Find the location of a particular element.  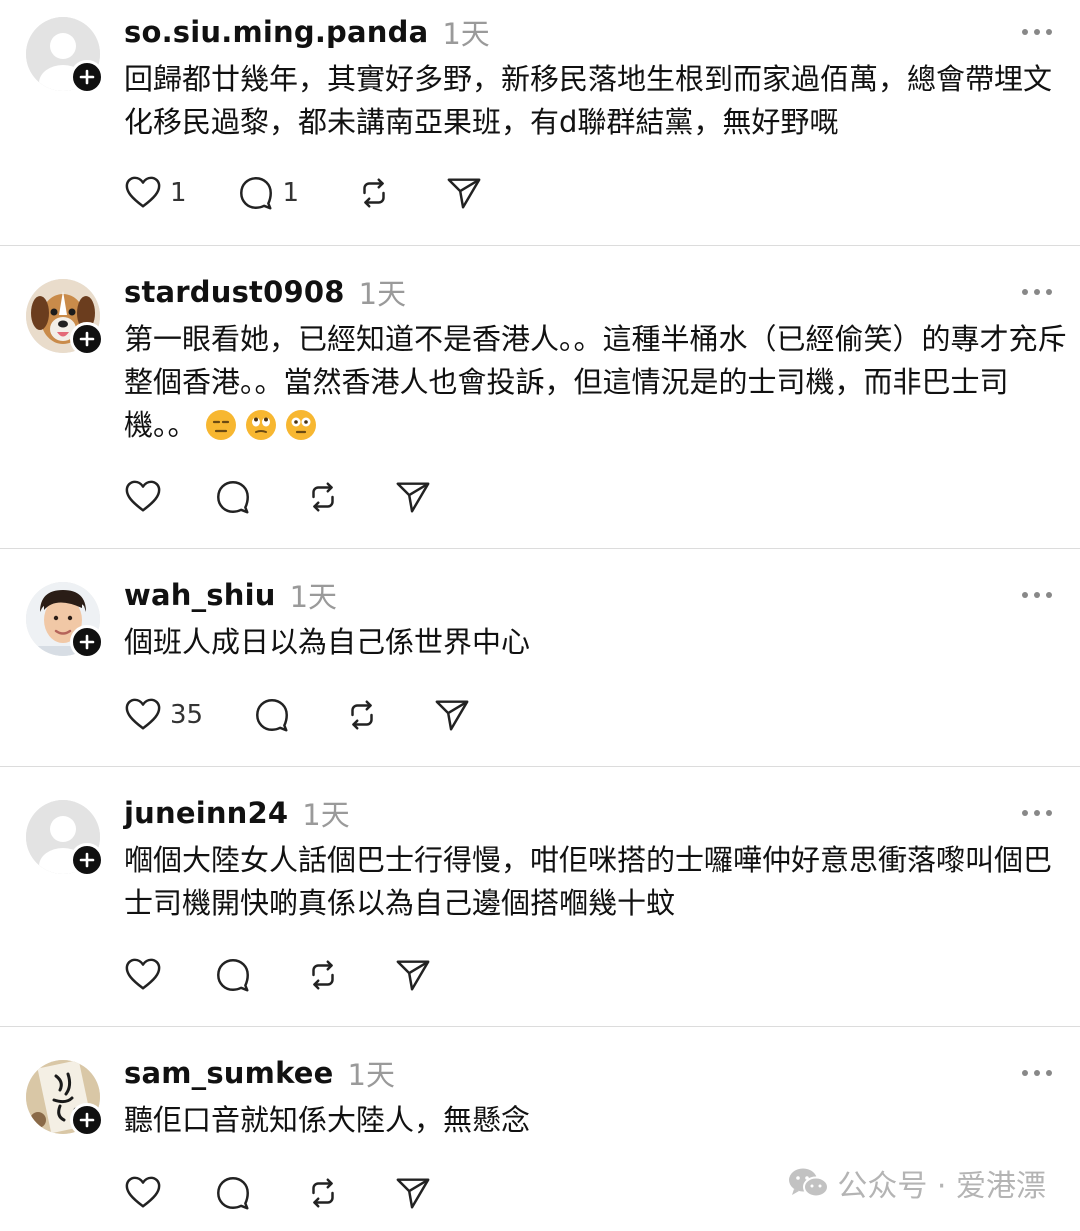

like-button: 35 is located at coordinates (163, 715).